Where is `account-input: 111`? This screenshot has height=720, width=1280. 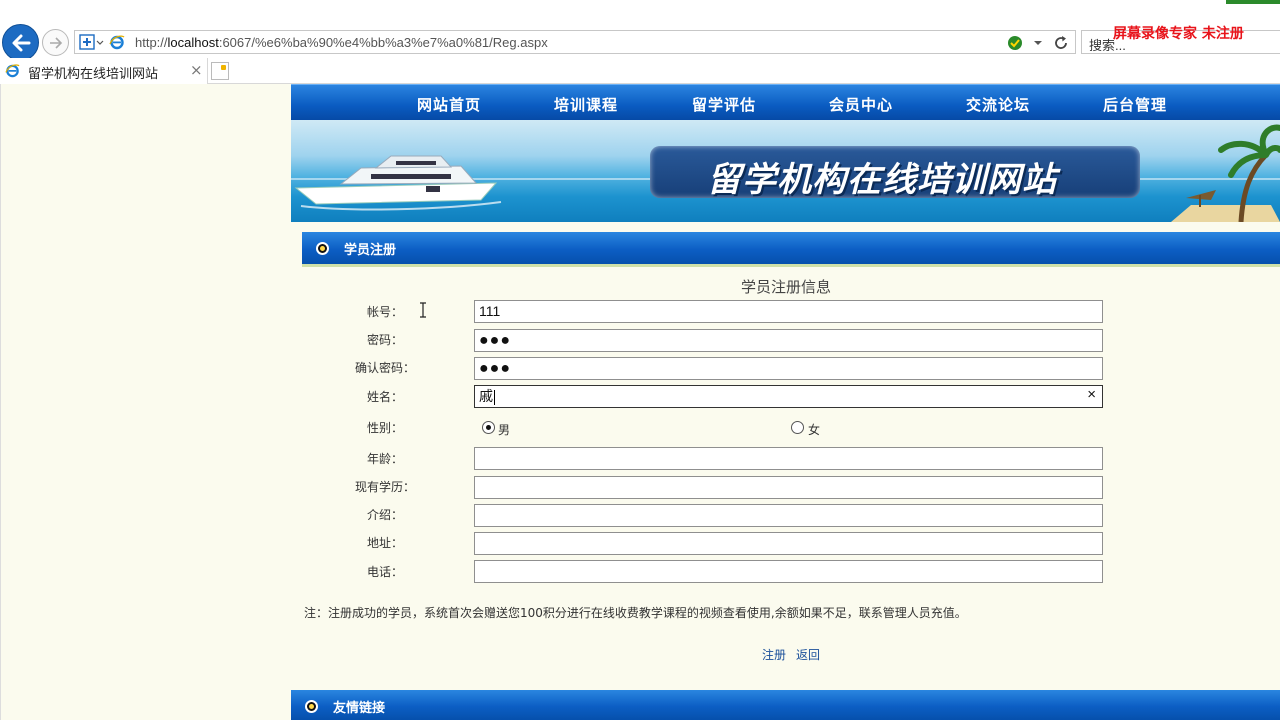 account-input: 111 is located at coordinates (788, 311).